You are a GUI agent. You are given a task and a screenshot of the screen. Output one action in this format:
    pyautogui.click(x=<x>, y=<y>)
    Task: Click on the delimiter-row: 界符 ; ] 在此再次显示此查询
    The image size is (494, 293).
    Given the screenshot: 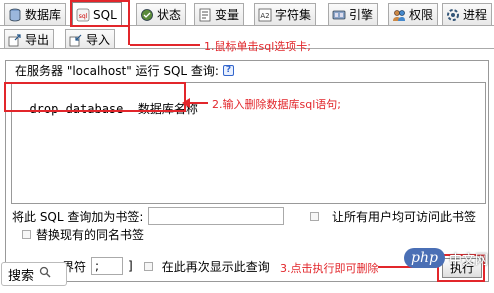 What is the action you would take?
    pyautogui.click(x=166, y=266)
    